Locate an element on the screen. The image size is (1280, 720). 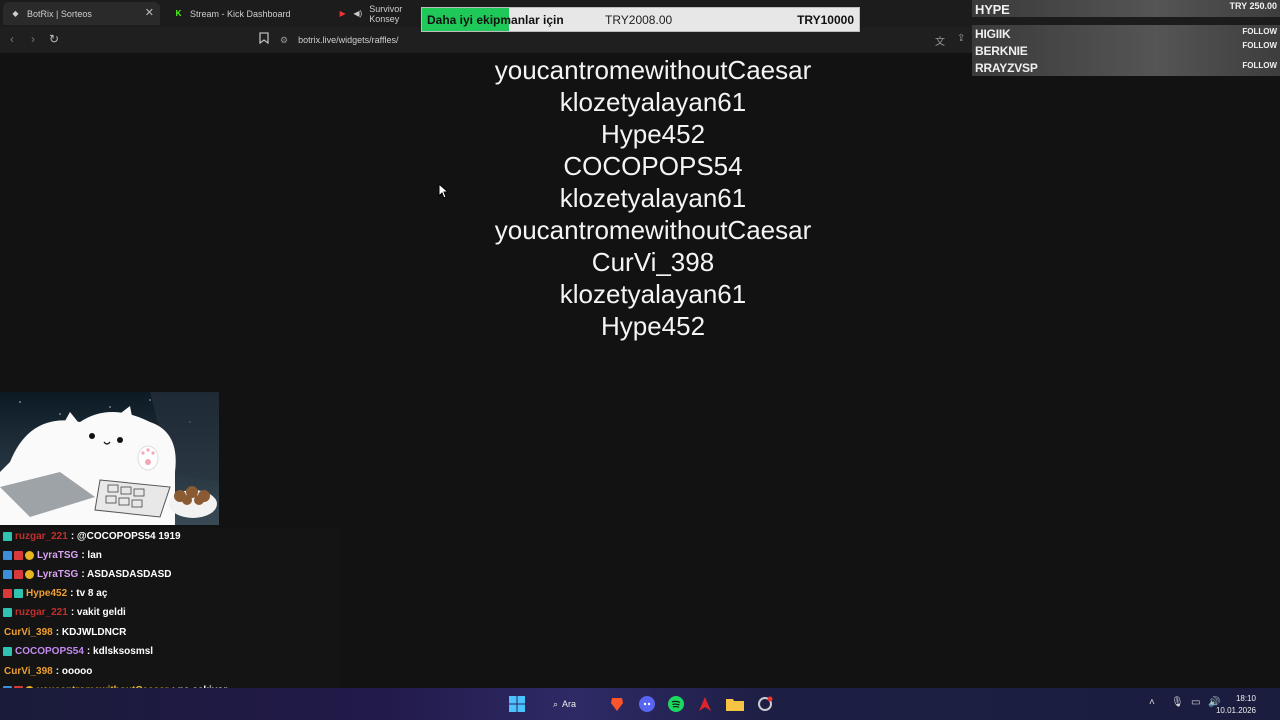
chat-message: CurVi_398: ooooo is located at coordinates (47, 671).